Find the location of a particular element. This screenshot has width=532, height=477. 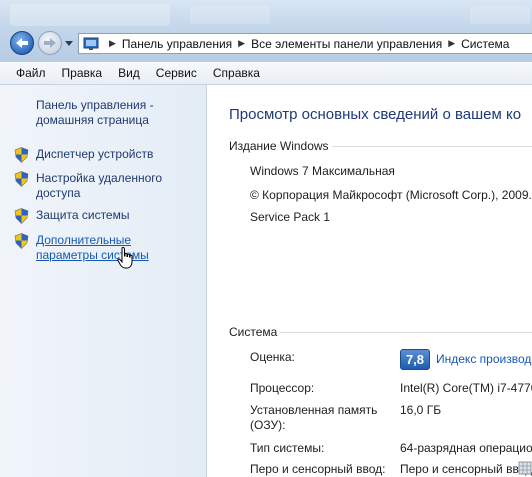

system-section-label: Система is located at coordinates (253, 332).